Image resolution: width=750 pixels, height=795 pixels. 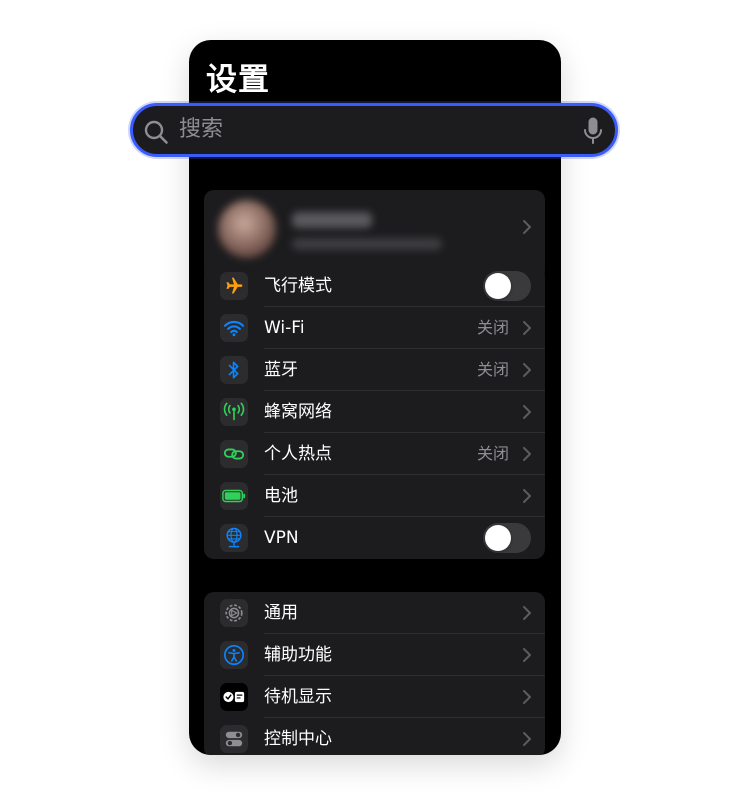 What do you see at coordinates (374, 613) in the screenshot?
I see `row-general: 通用` at bounding box center [374, 613].